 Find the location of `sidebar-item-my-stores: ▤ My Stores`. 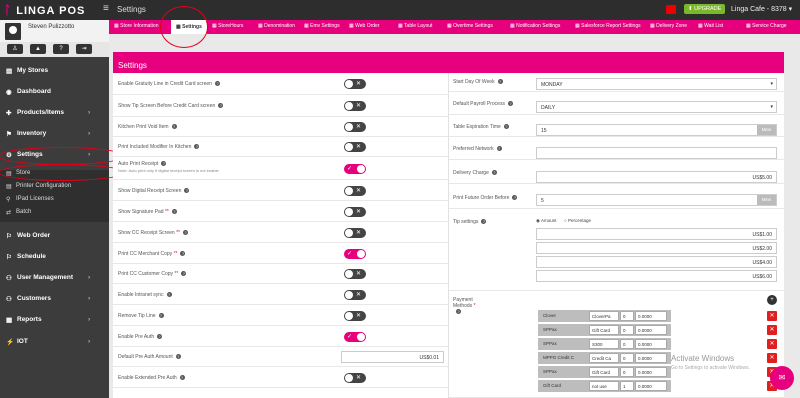

sidebar-item-my-stores: ▤ My Stores is located at coordinates (54, 75).